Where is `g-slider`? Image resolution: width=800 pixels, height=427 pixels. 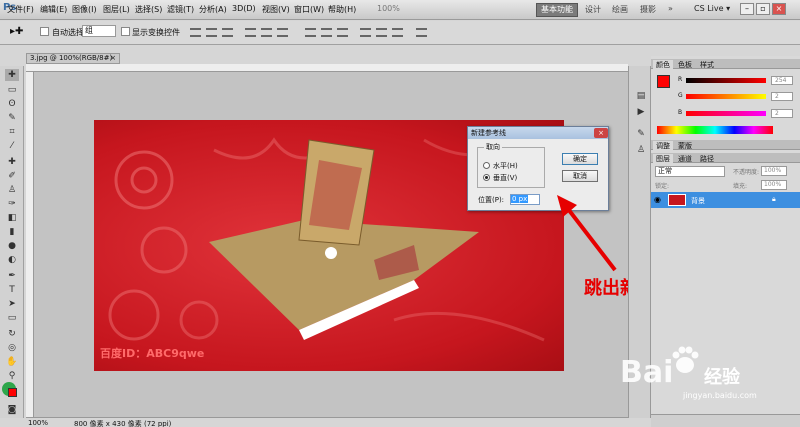 g-slider is located at coordinates (726, 96).